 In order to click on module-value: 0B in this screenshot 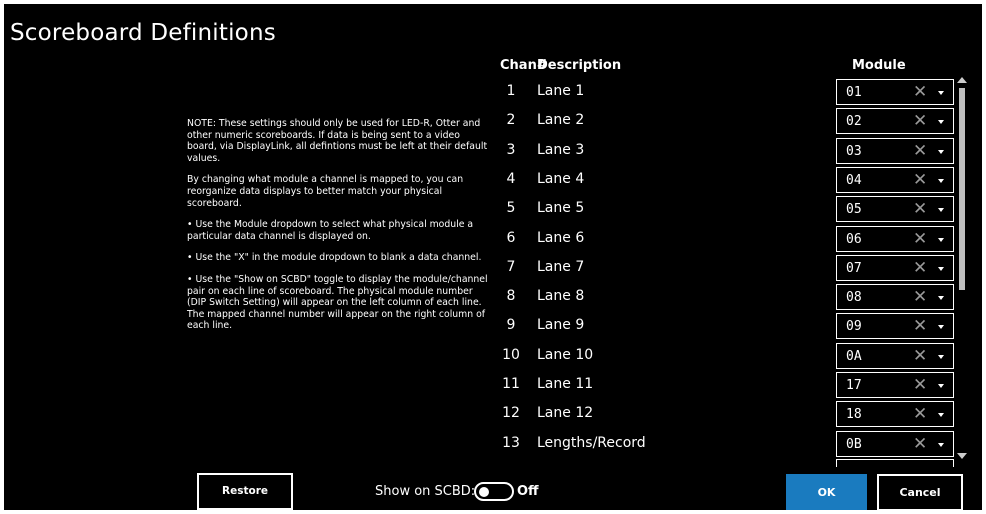, I will do `click(854, 444)`.